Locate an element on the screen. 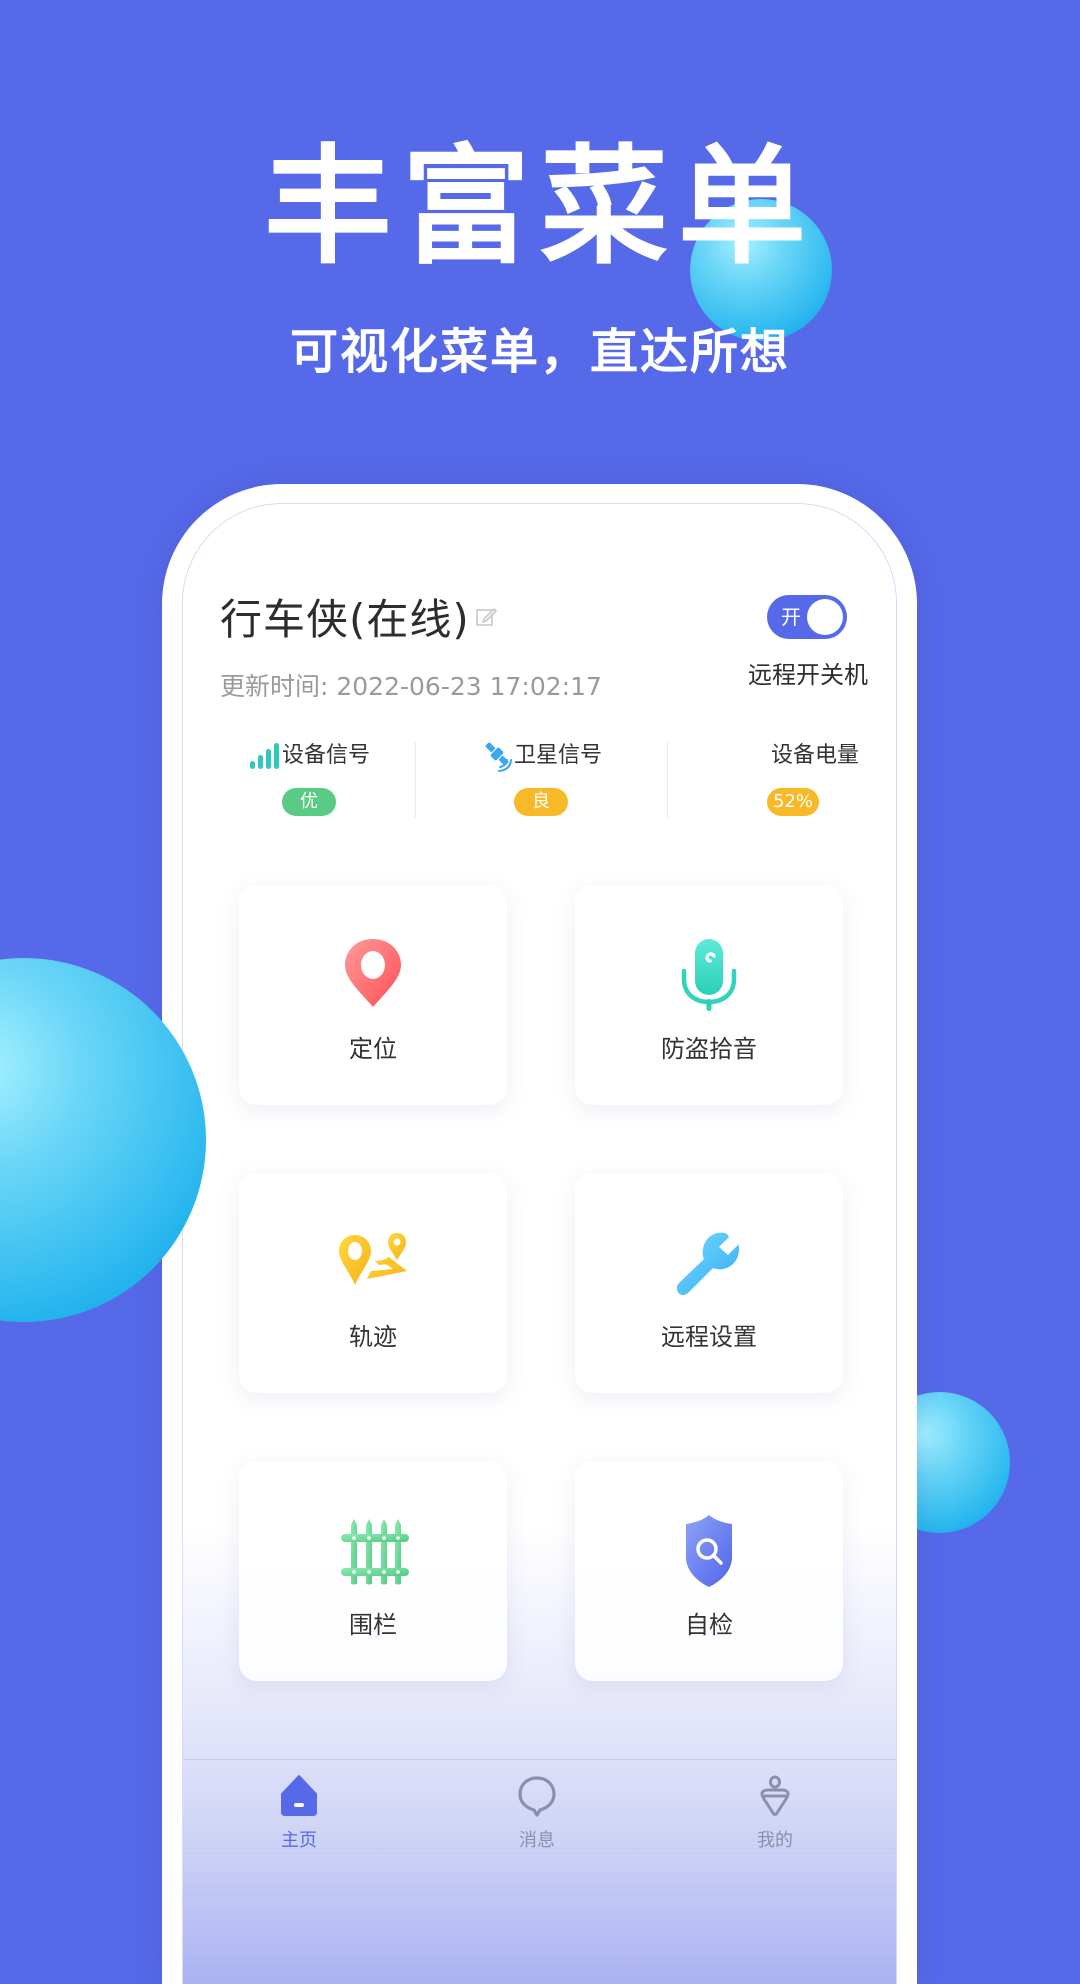  stat-badge: 52% is located at coordinates (792, 802).